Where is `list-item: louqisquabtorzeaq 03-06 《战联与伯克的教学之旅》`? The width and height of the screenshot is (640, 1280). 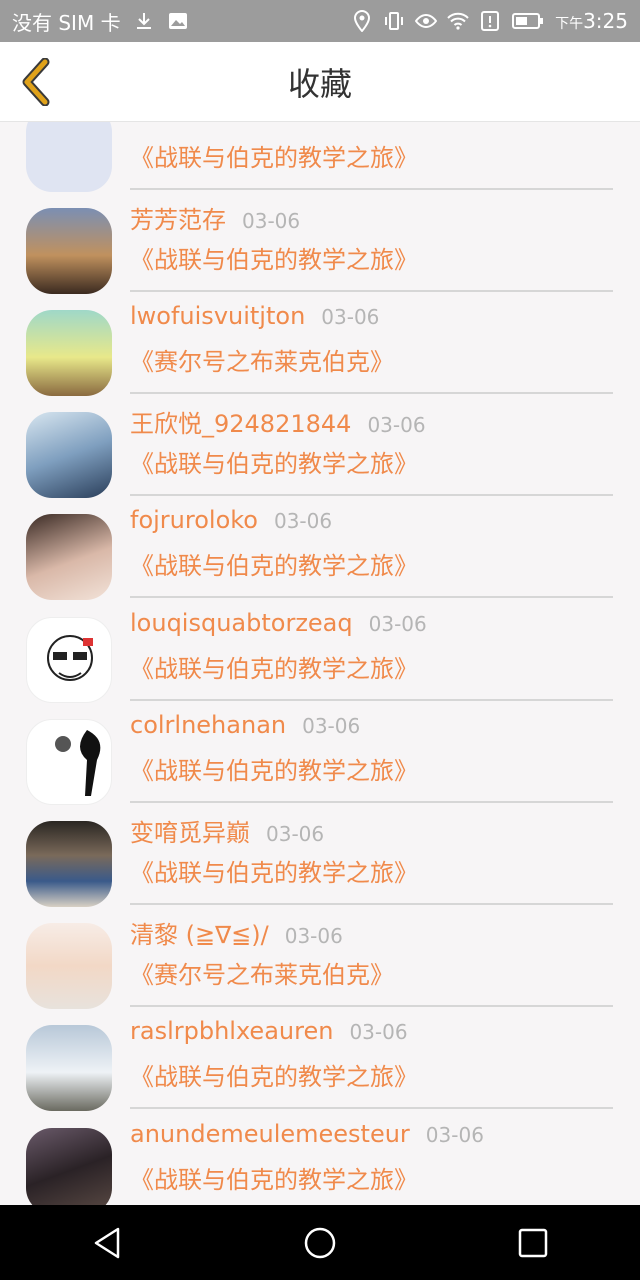 list-item: louqisquabtorzeaq 03-06 《战联与伯克的教学之旅》 is located at coordinates (320, 651).